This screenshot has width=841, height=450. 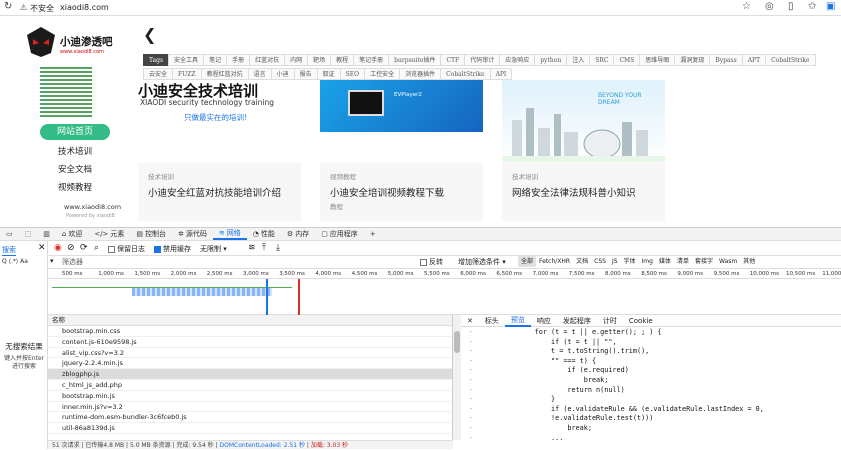 I want to click on tag-link: 浏览器插件, so click(x=420, y=74).